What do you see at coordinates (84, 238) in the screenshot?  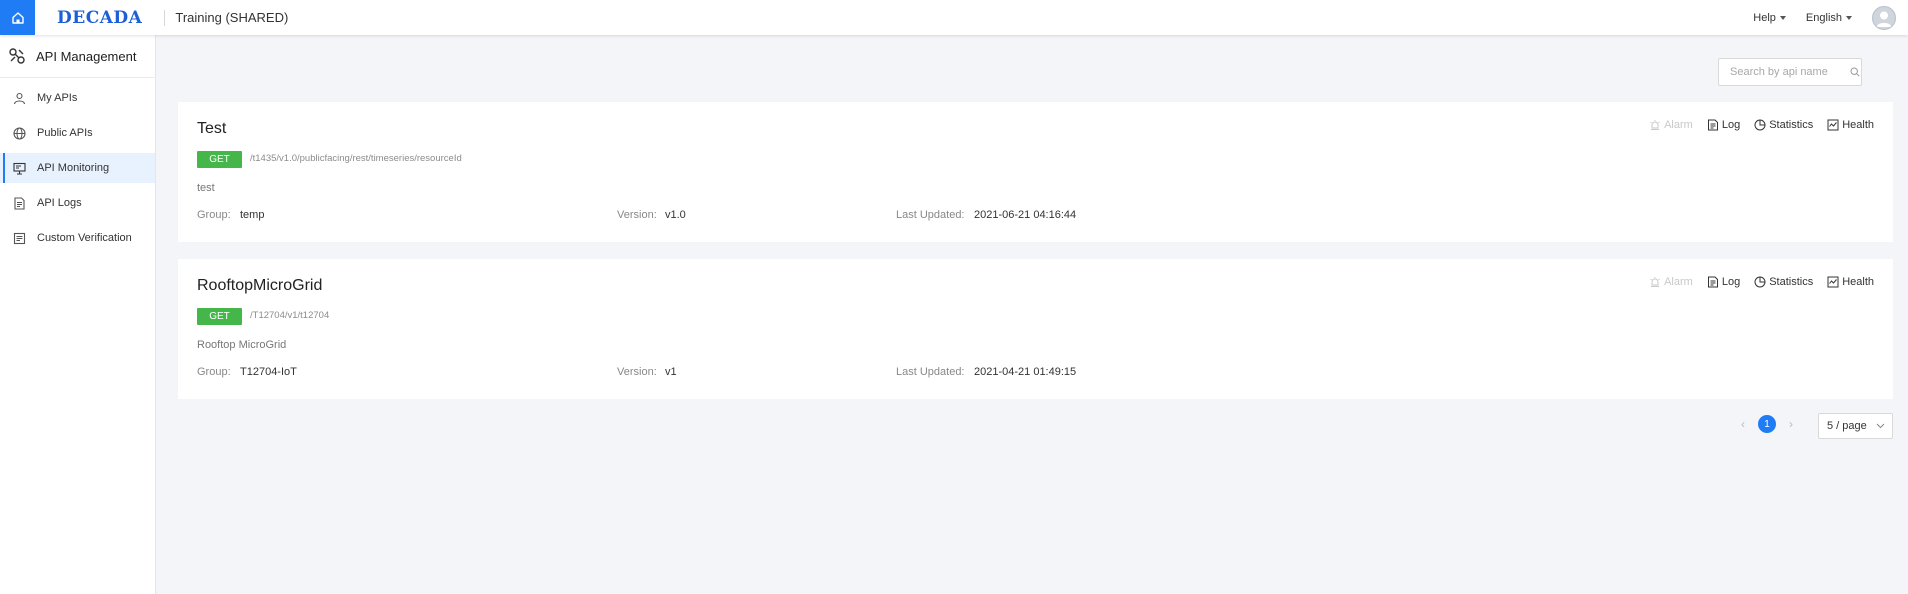 I see `sidebar-item-label: Custom Verification` at bounding box center [84, 238].